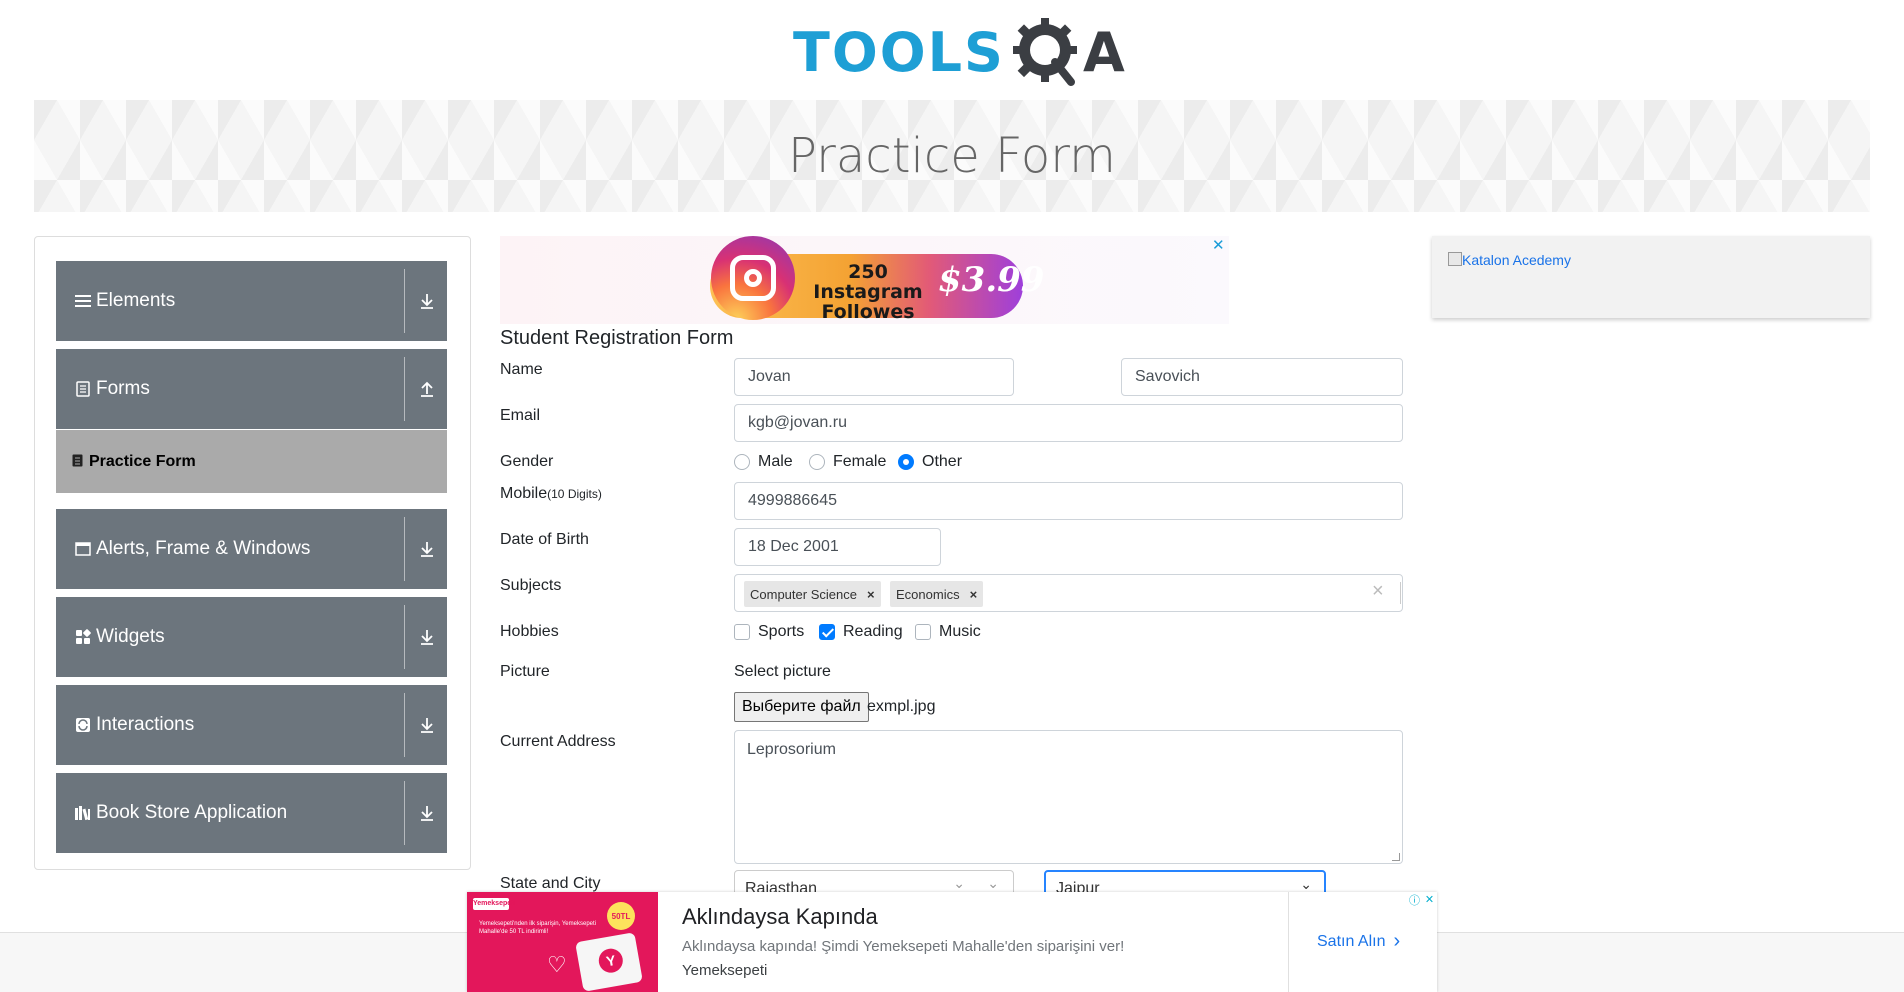 Image resolution: width=1904 pixels, height=992 pixels. Describe the element at coordinates (782, 671) in the screenshot. I see `select-picture-label: Select picture` at that location.